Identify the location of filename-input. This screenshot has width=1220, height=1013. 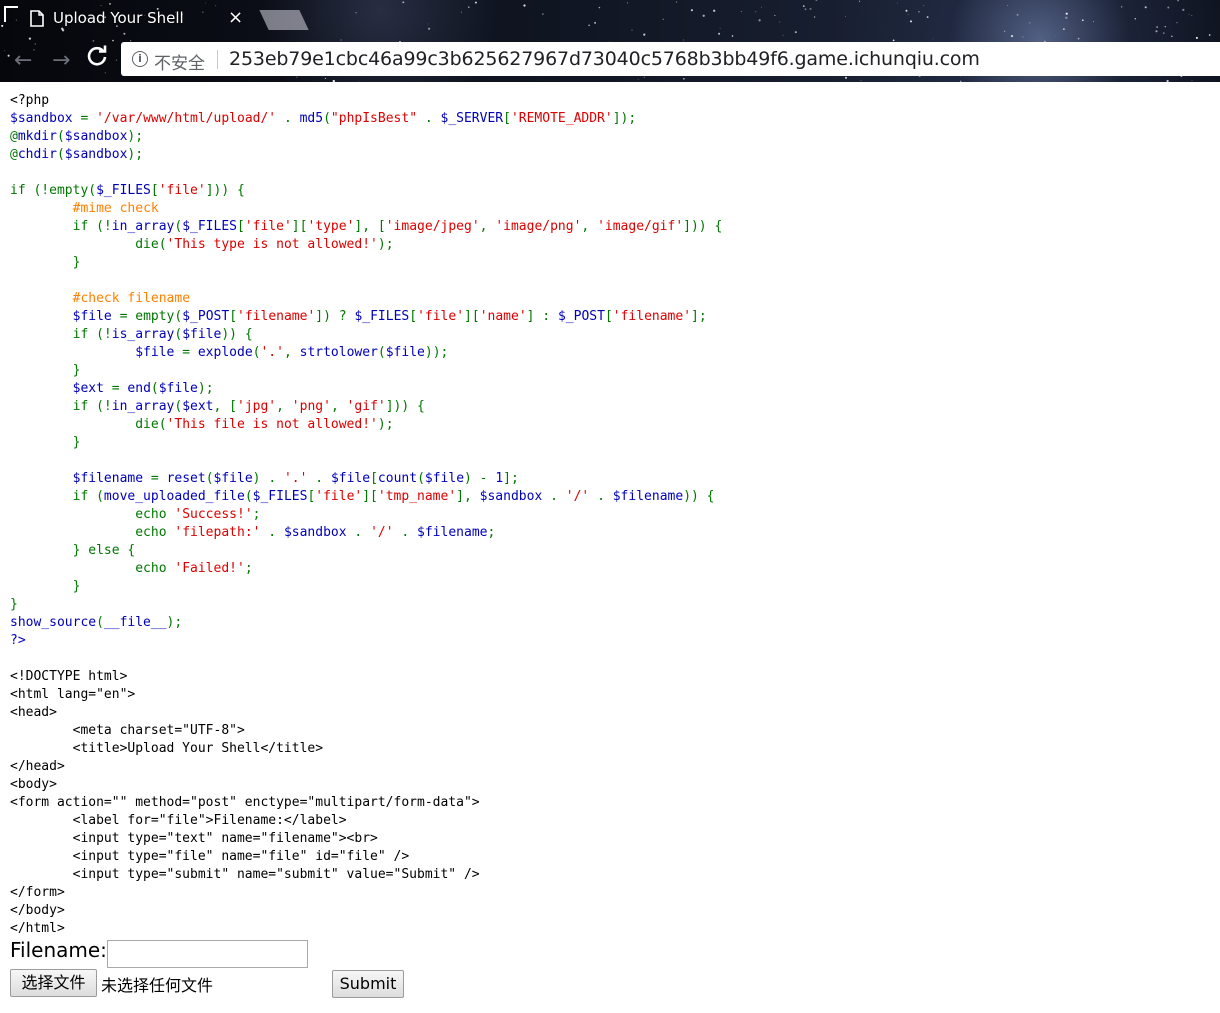
(207, 954).